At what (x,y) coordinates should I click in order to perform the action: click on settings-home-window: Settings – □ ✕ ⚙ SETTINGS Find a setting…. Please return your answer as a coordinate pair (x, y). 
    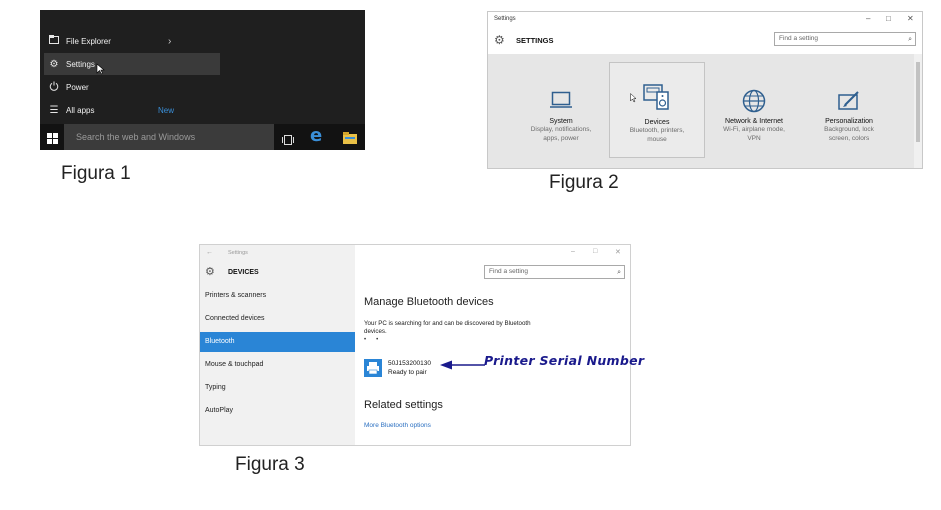
    Looking at the image, I should click on (705, 90).